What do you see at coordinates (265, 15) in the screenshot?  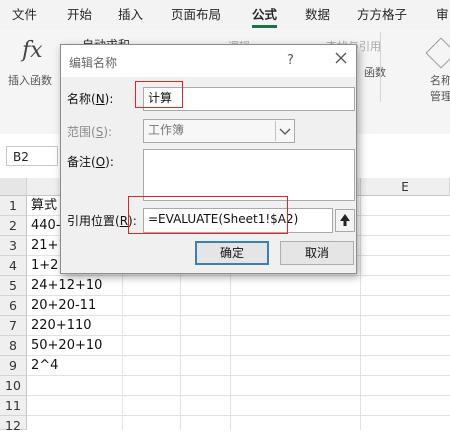 I see `tab-formulas: 公式` at bounding box center [265, 15].